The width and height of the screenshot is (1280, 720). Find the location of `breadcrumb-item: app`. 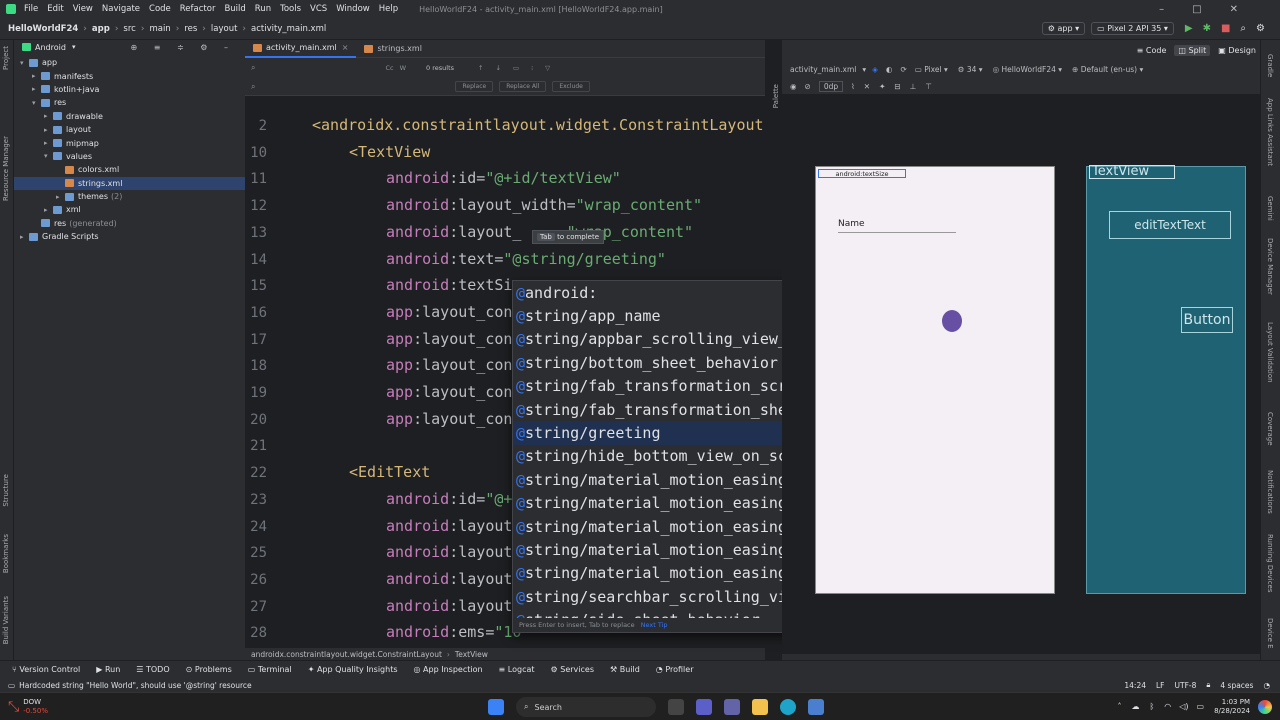

breadcrumb-item: app is located at coordinates (101, 29).